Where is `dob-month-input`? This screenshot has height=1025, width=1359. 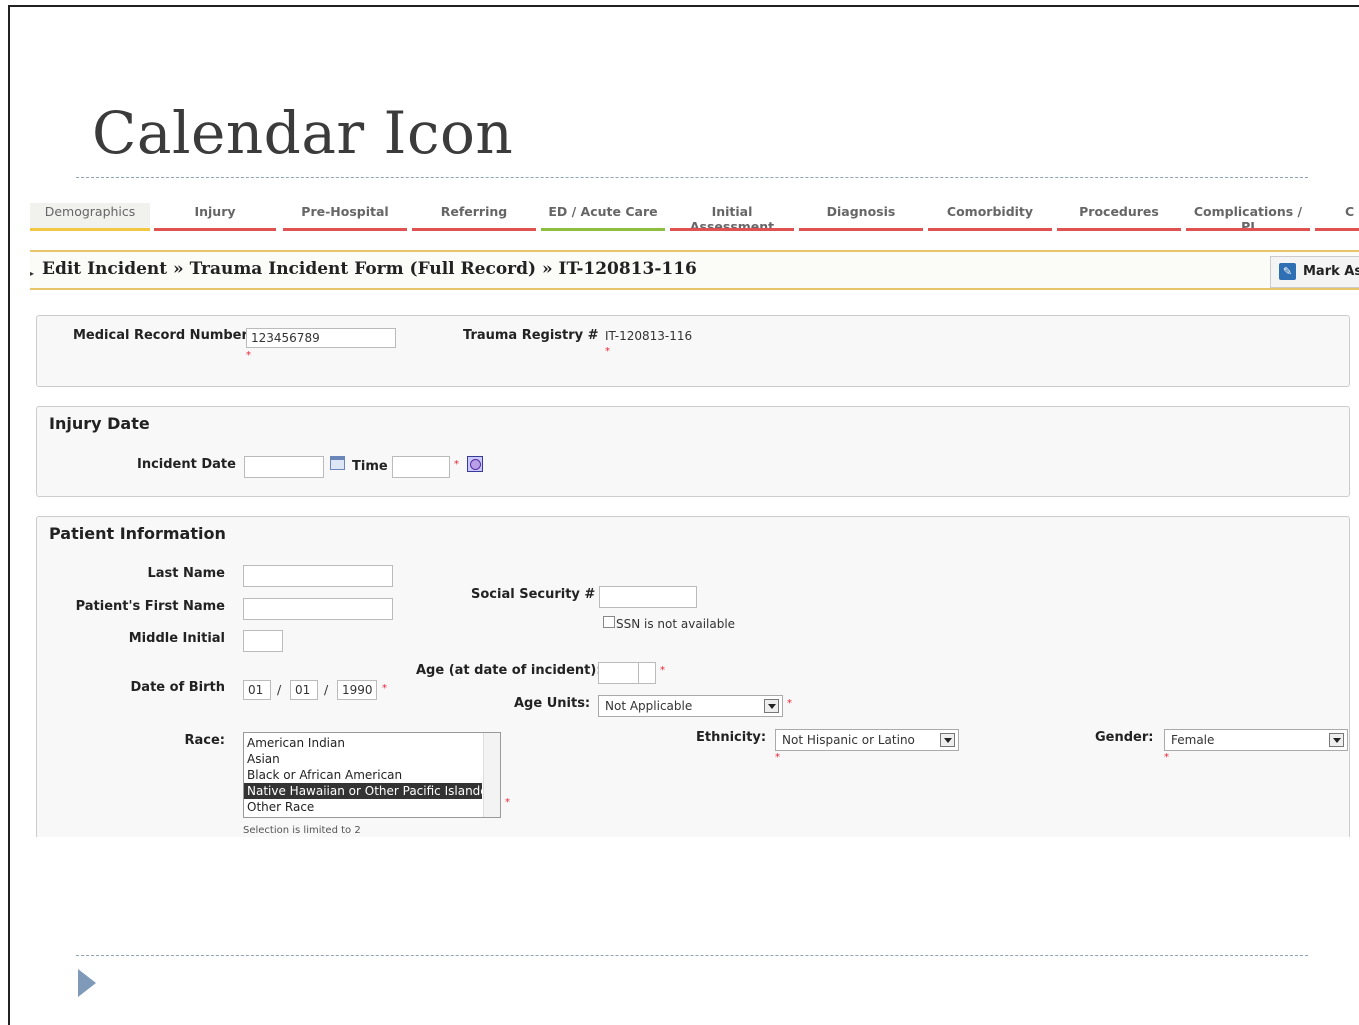
dob-month-input is located at coordinates (257, 690).